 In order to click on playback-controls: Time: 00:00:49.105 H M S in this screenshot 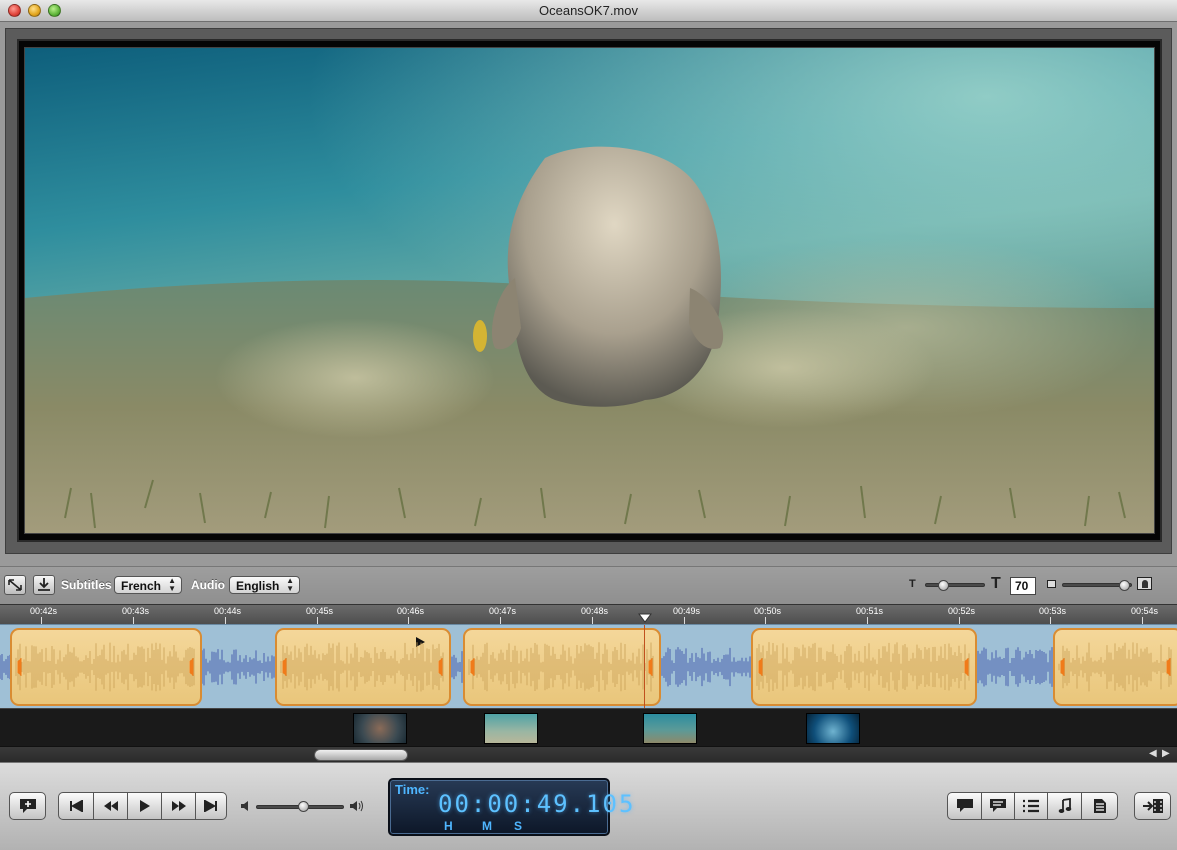, I will do `click(588, 806)`.